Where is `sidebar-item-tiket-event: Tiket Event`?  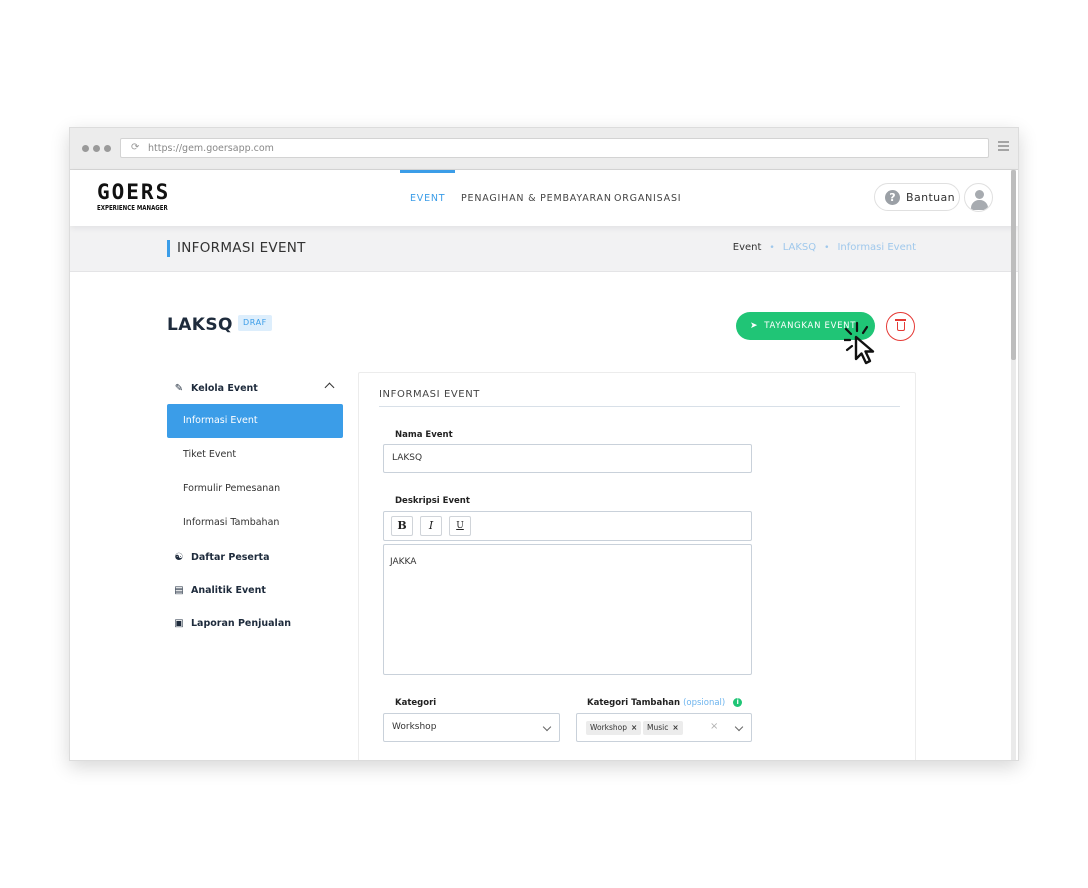
sidebar-item-tiket-event: Tiket Event is located at coordinates (255, 455).